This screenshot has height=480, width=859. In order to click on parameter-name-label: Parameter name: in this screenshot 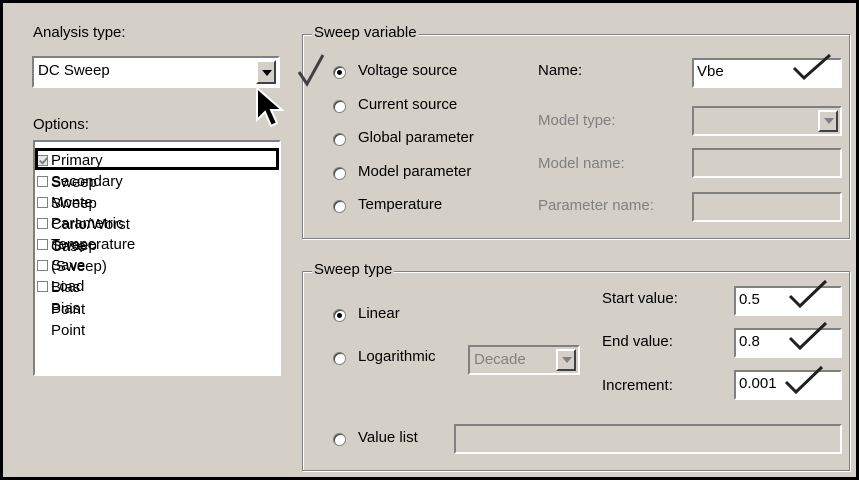, I will do `click(596, 205)`.